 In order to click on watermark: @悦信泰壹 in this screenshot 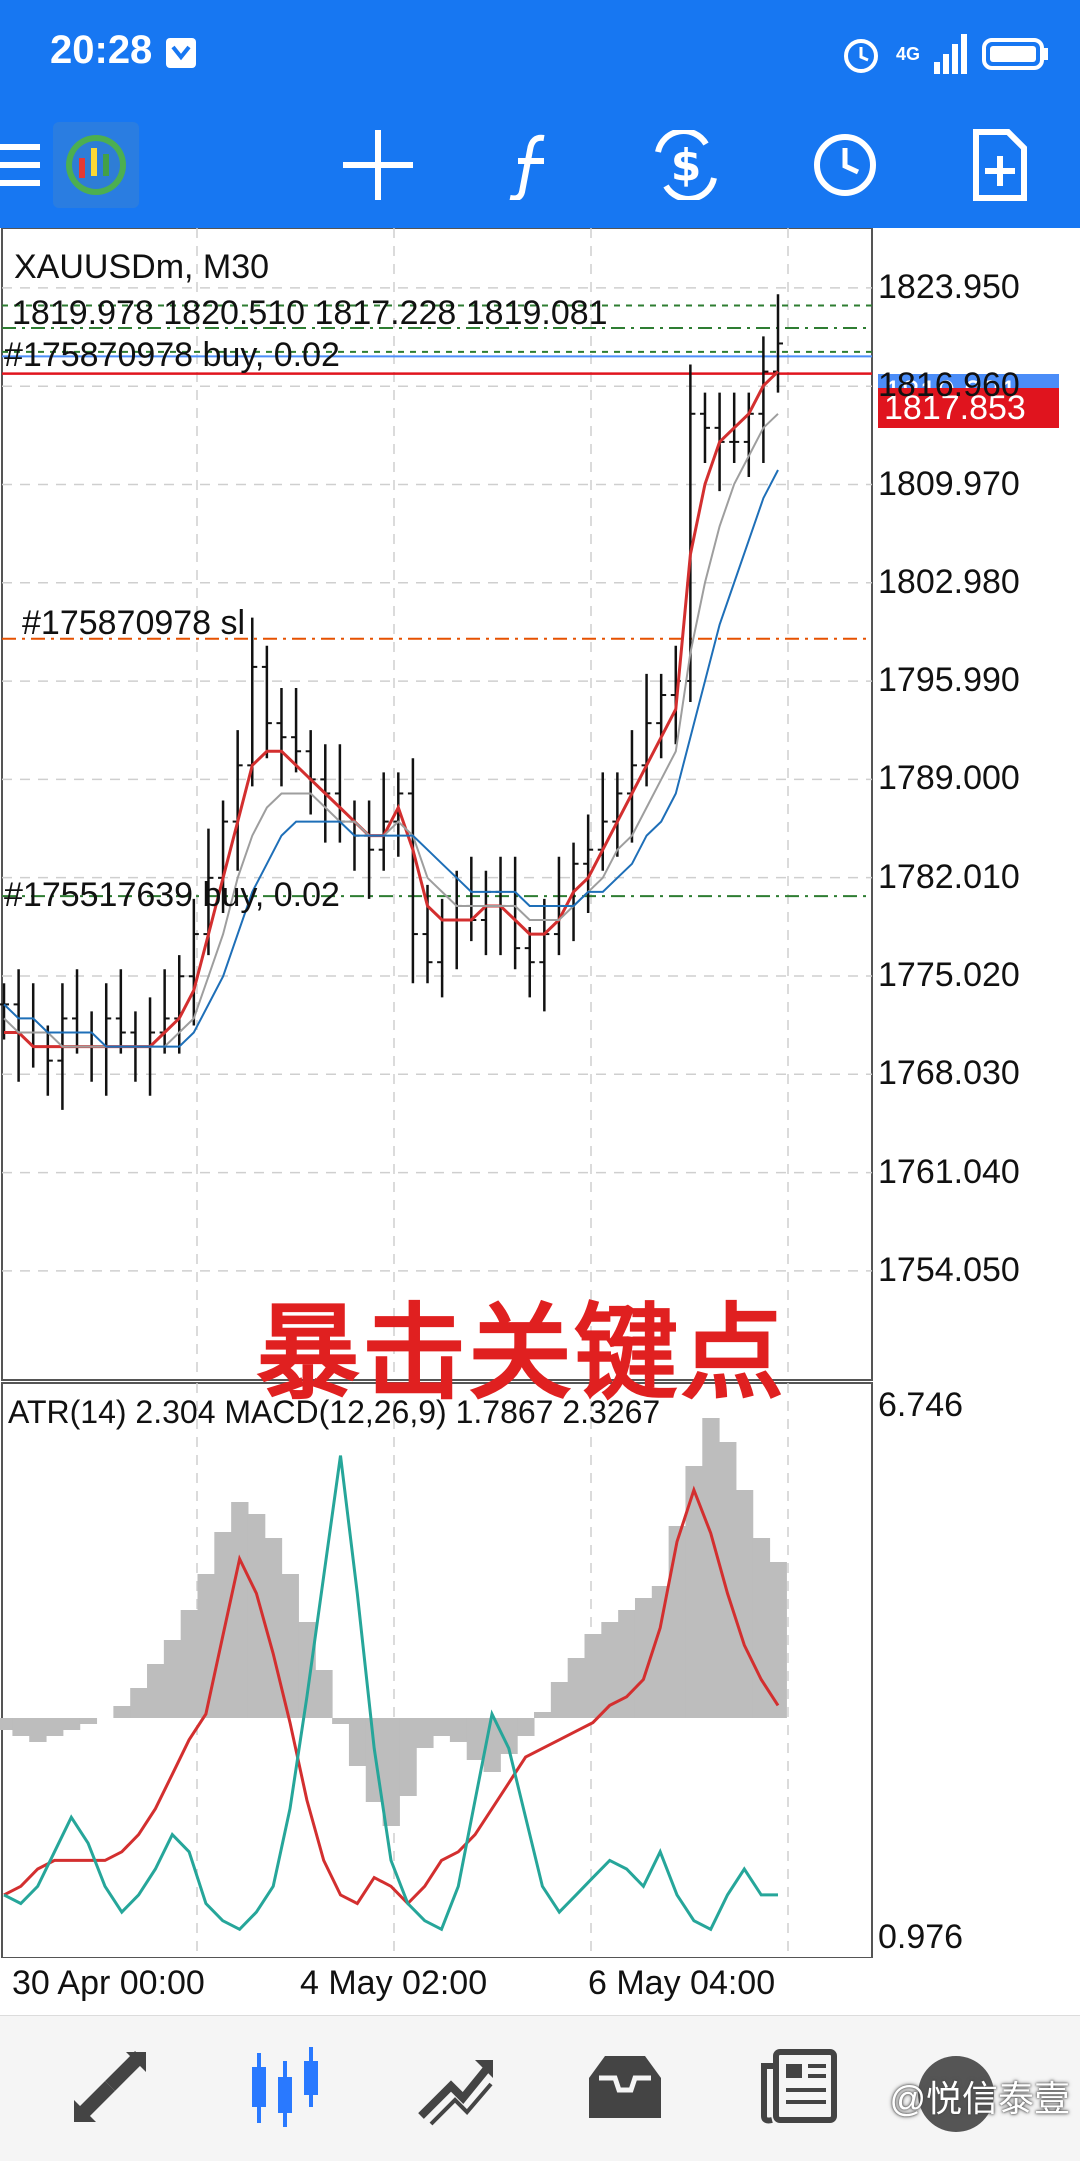, I will do `click(979, 2098)`.